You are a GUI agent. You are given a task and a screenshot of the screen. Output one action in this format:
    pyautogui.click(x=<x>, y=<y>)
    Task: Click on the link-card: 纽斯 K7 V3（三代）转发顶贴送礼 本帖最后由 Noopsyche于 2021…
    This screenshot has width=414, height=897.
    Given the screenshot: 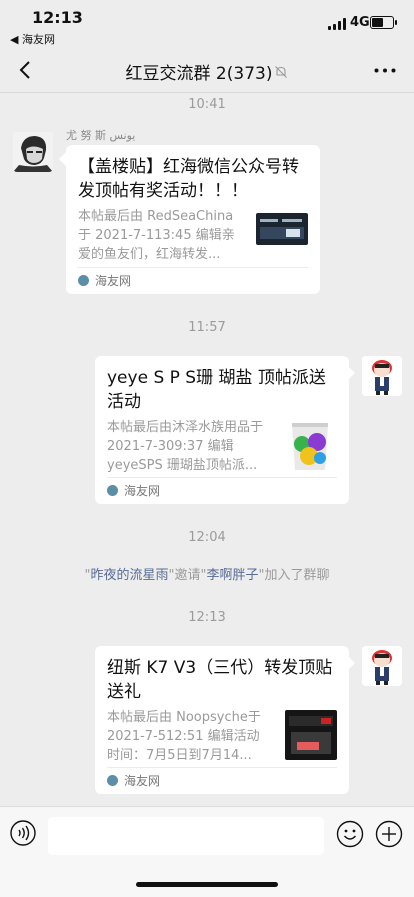 What is the action you would take?
    pyautogui.click(x=222, y=720)
    